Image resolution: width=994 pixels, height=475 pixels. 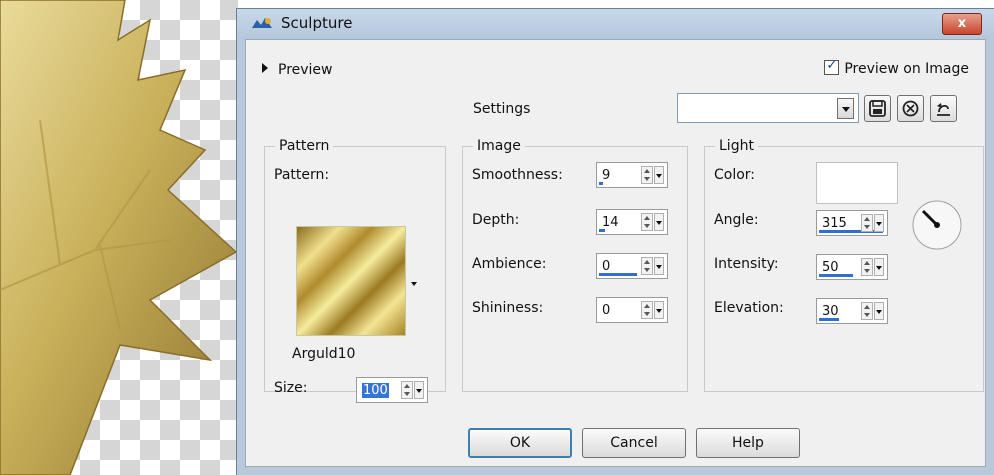 What do you see at coordinates (736, 146) in the screenshot?
I see `light-group-title: Light` at bounding box center [736, 146].